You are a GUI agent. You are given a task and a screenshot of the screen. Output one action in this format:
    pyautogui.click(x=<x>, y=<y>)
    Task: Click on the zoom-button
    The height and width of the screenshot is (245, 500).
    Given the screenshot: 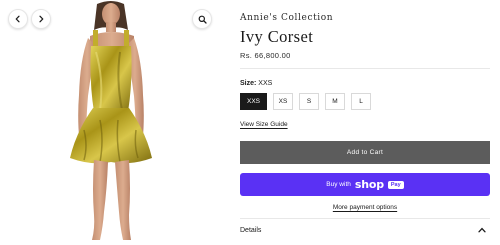 What is the action you would take?
    pyautogui.click(x=202, y=19)
    